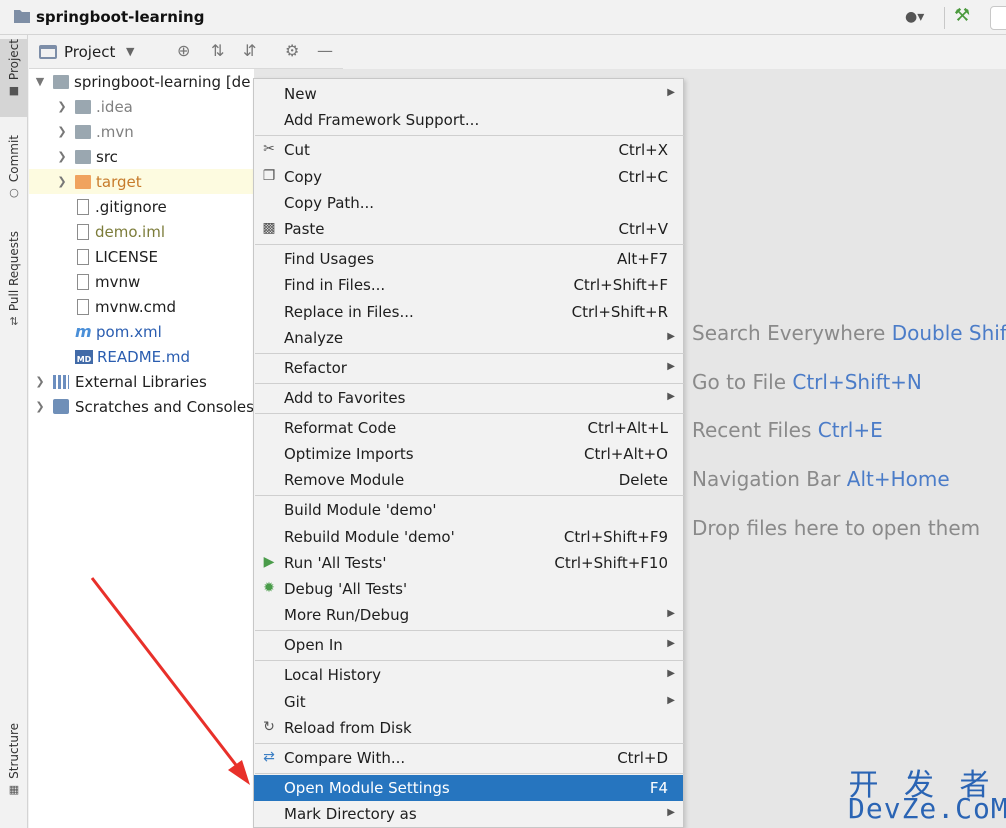  What do you see at coordinates (468, 675) in the screenshot?
I see `menu-item-local-history: Local History ▶` at bounding box center [468, 675].